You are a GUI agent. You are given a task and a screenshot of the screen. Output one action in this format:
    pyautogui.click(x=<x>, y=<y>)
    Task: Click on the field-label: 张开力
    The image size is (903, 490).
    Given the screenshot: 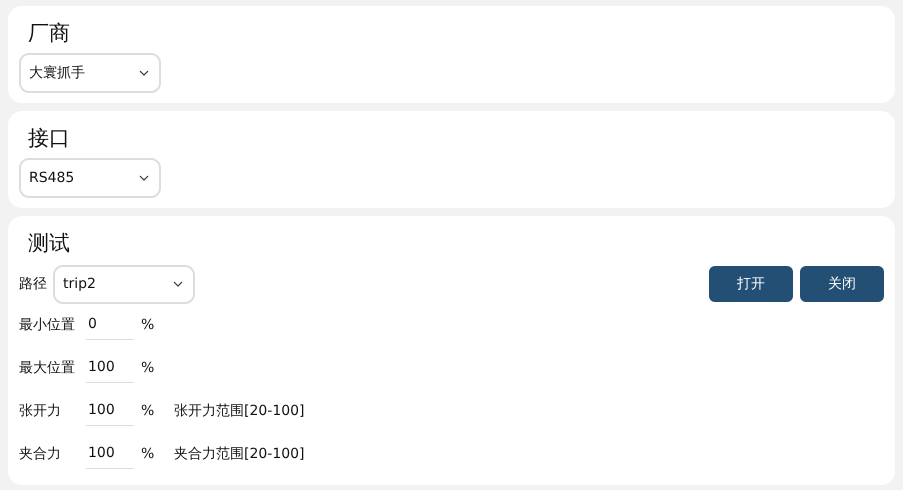 What is the action you would take?
    pyautogui.click(x=40, y=411)
    